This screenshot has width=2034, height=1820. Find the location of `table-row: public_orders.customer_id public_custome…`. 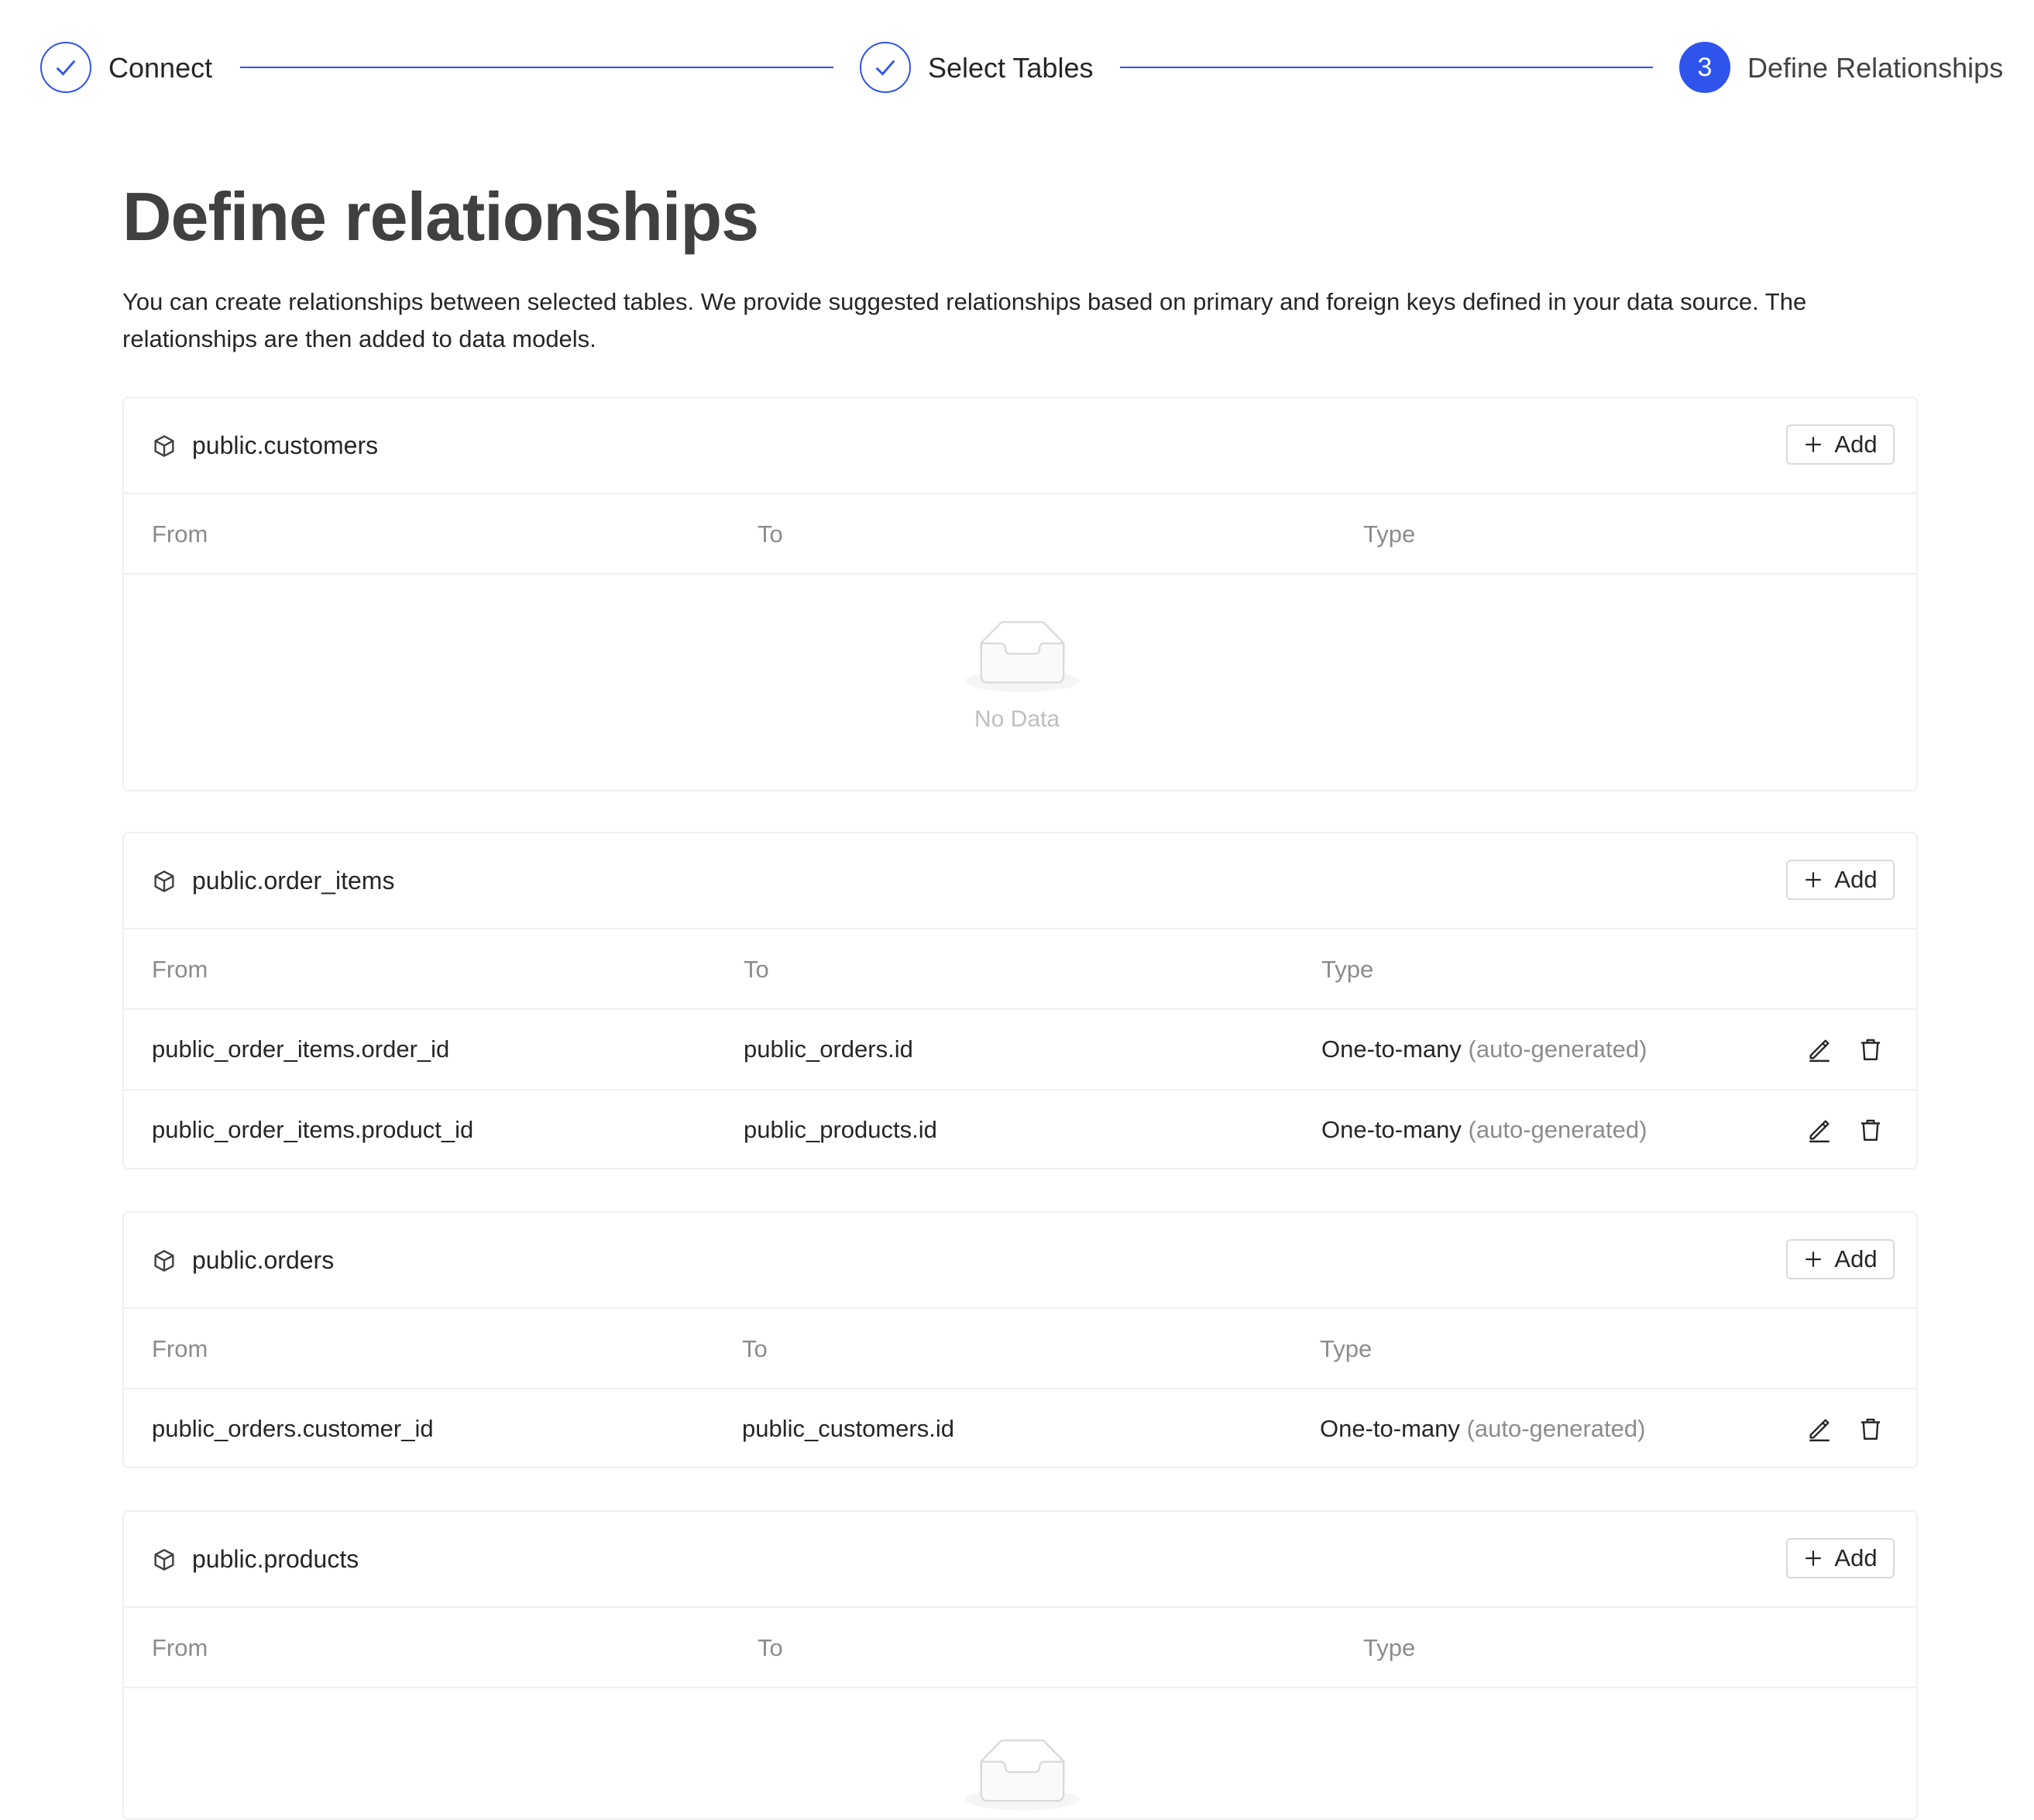

table-row: public_orders.customer_id public_custome… is located at coordinates (1020, 1428).